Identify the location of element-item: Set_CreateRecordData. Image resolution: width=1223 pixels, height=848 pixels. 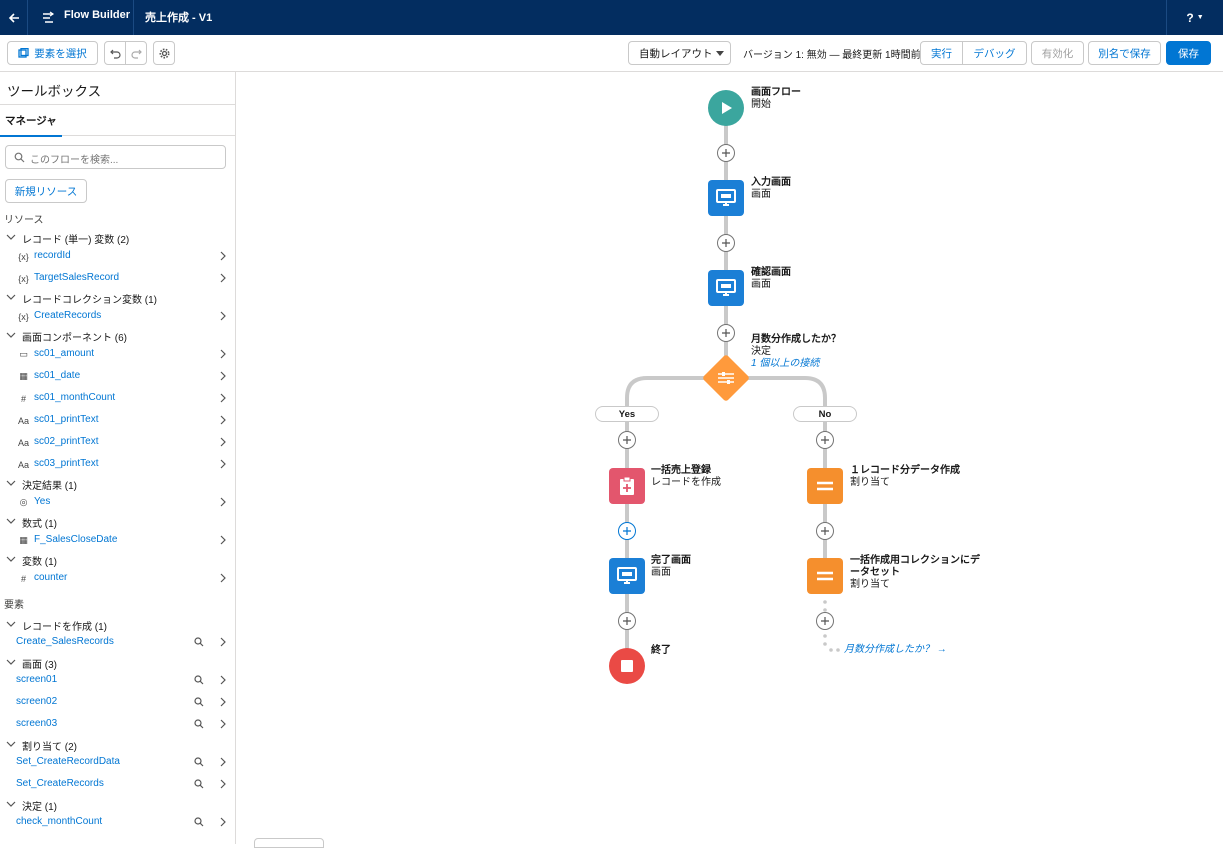
(117, 763).